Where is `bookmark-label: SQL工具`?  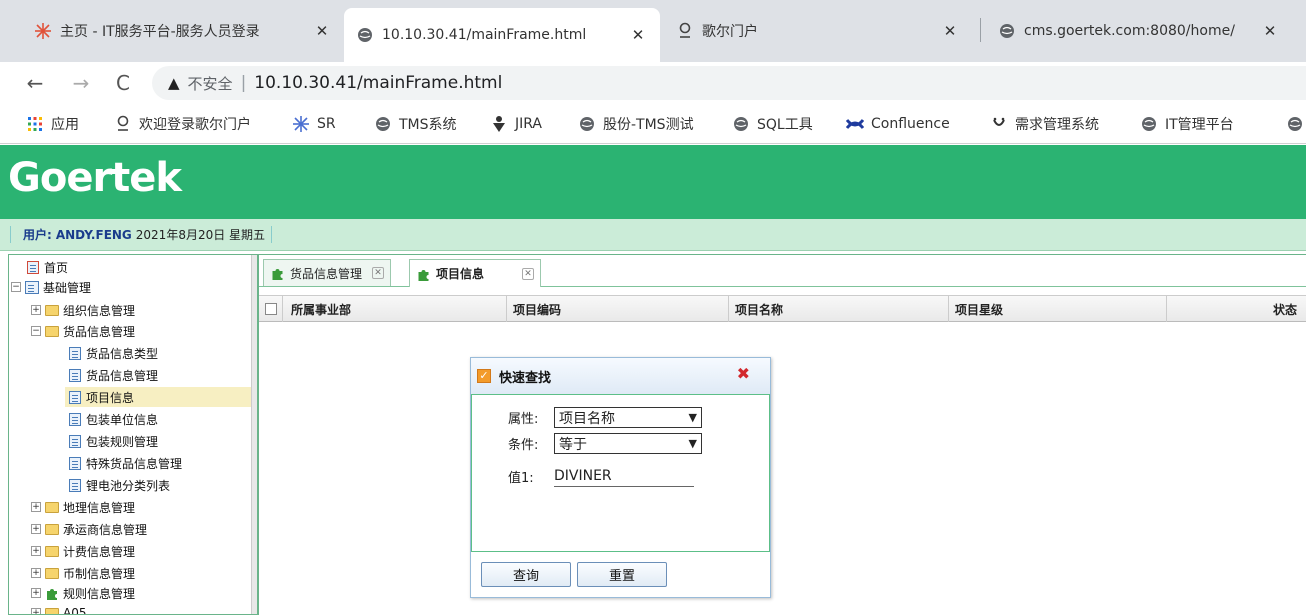 bookmark-label: SQL工具 is located at coordinates (785, 125).